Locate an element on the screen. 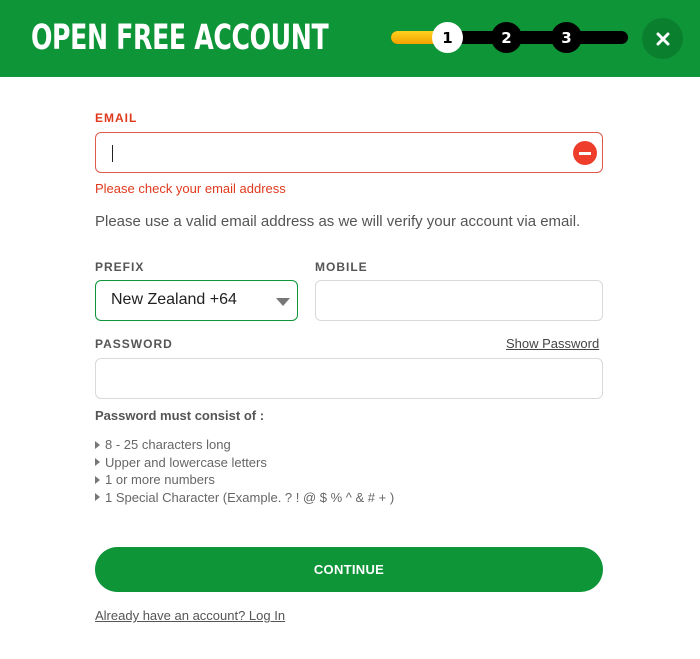  minus-circle-icon is located at coordinates (585, 153).